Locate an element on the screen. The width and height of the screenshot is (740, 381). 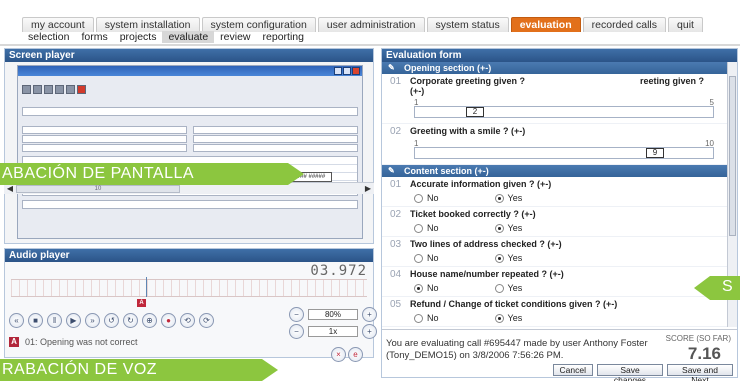
save-changes-button: Save changes is located at coordinates (630, 372).